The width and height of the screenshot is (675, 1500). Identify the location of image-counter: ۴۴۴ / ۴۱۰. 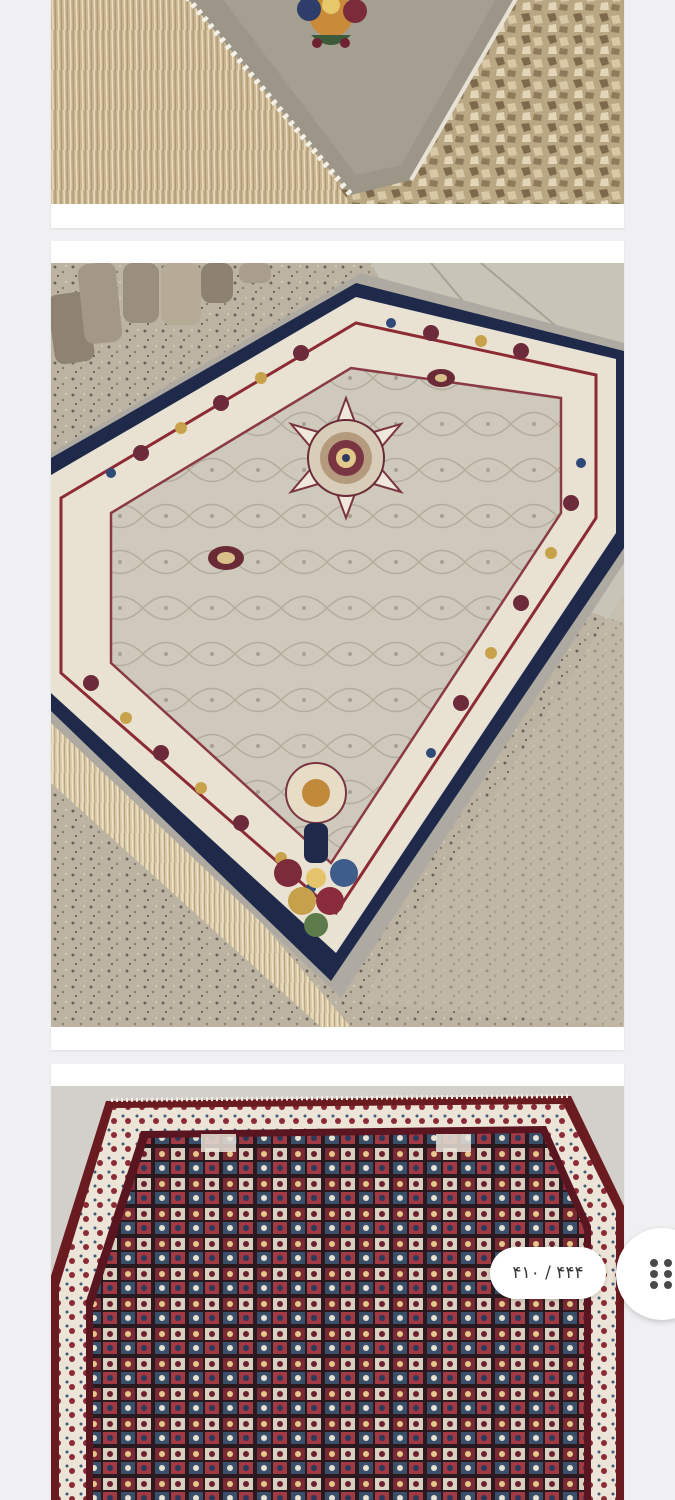
(548, 1273).